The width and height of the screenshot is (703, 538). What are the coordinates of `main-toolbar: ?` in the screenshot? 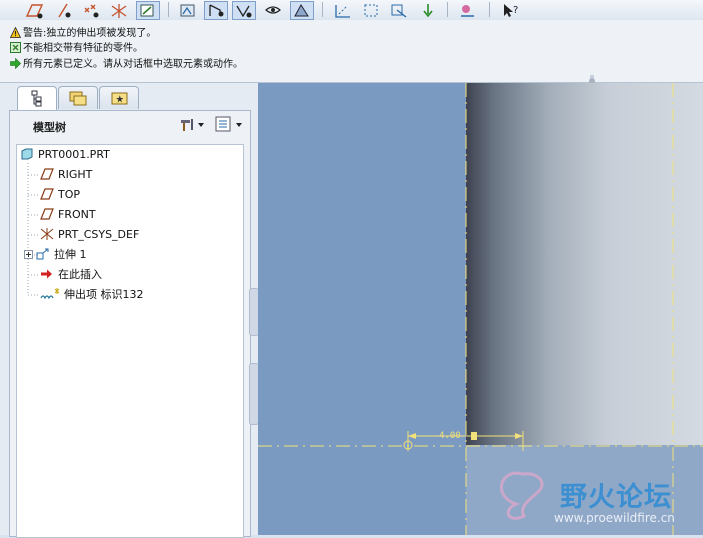 It's located at (351, 10).